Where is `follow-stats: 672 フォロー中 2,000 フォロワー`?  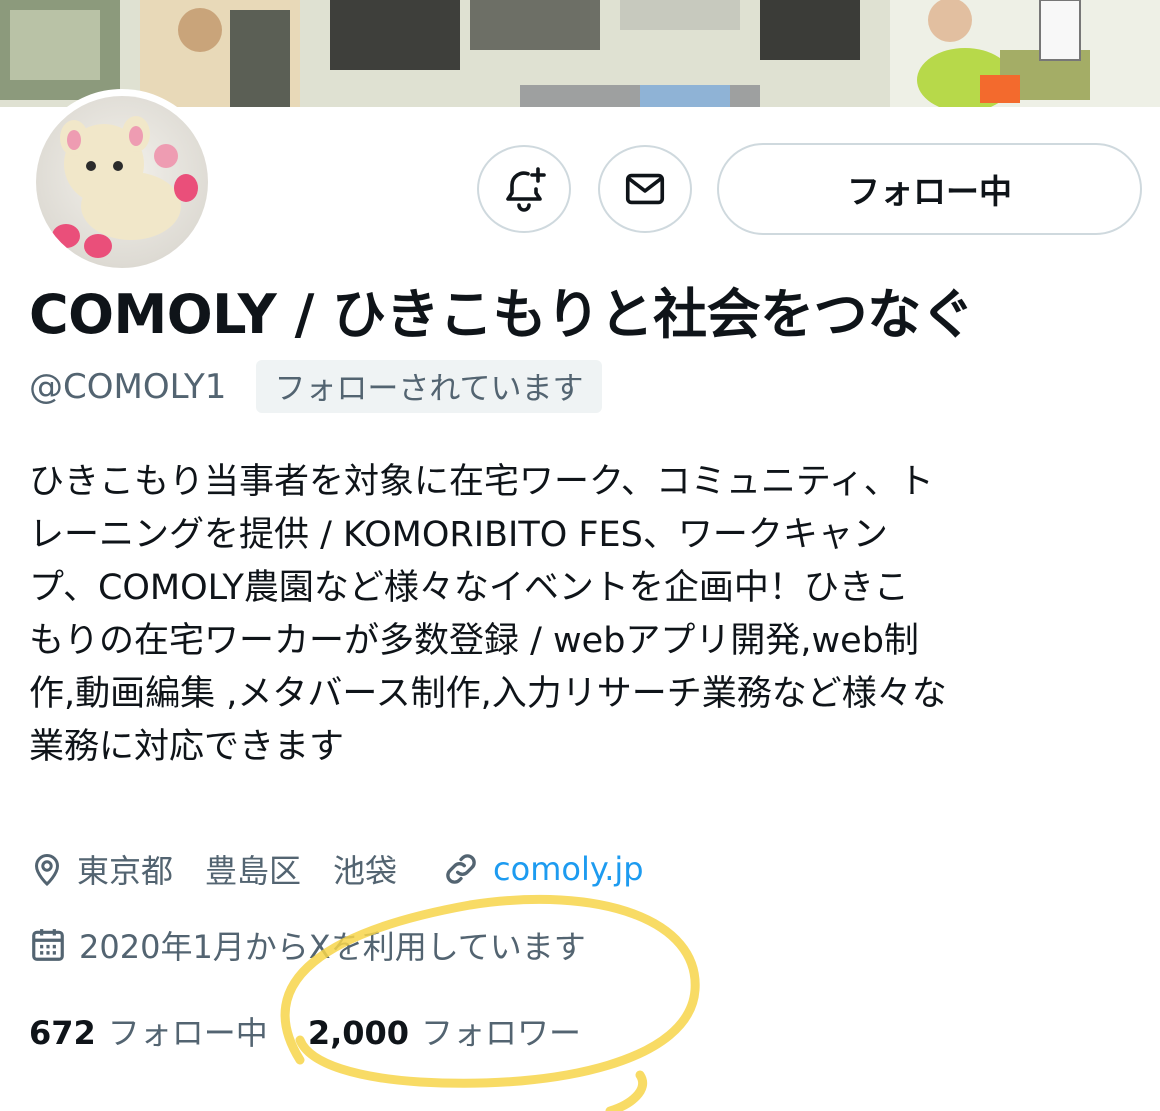 follow-stats: 672 フォロー中 2,000 フォロワー is located at coordinates (305, 1031).